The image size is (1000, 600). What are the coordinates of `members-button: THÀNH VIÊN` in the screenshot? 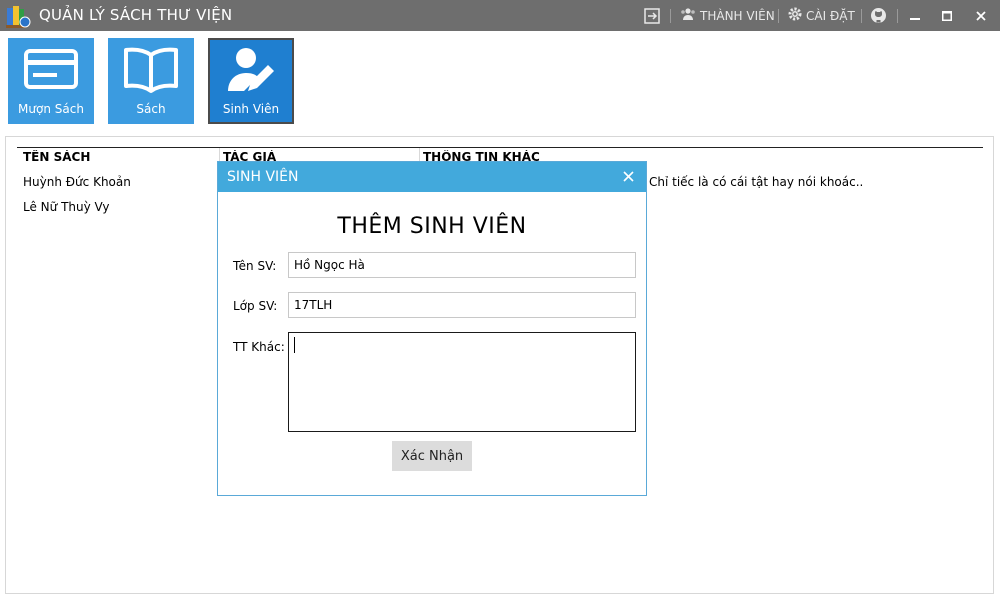 It's located at (727, 15).